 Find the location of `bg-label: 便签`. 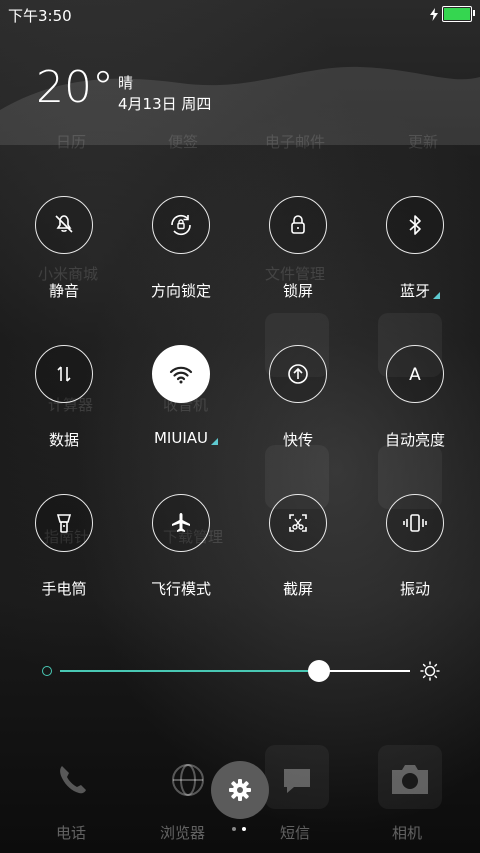

bg-label: 便签 is located at coordinates (183, 142).